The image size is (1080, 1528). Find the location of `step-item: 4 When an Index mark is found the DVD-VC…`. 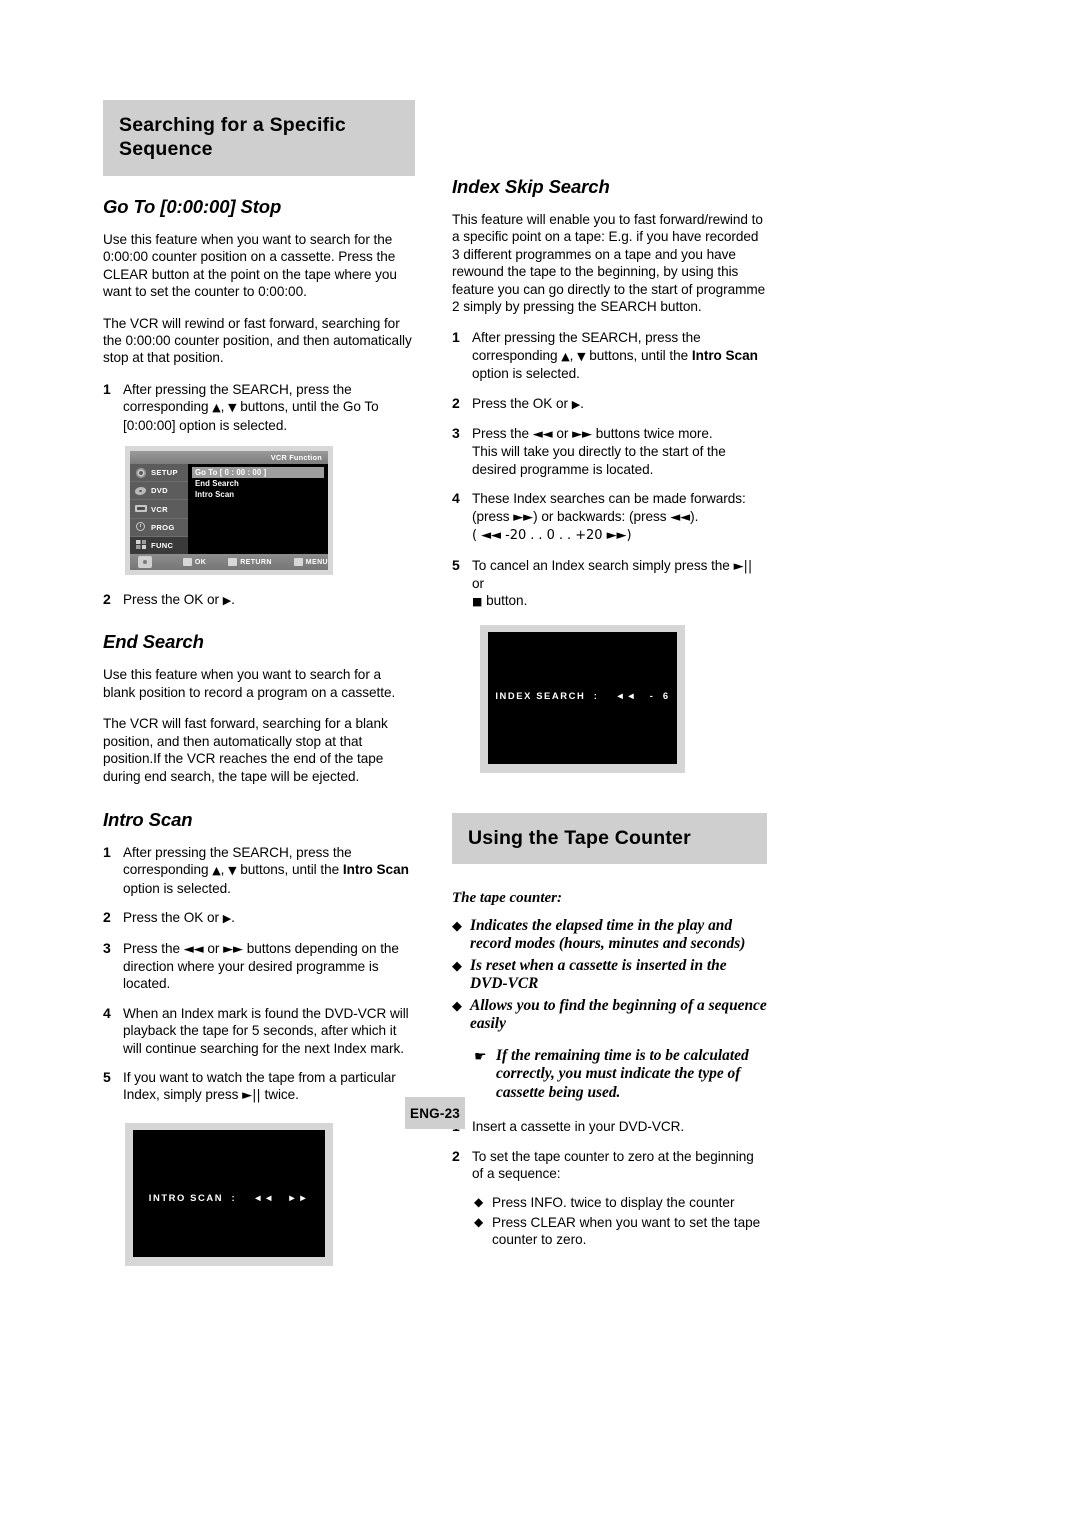

step-item: 4 When an Index mark is found the DVD-VC… is located at coordinates (259, 1031).